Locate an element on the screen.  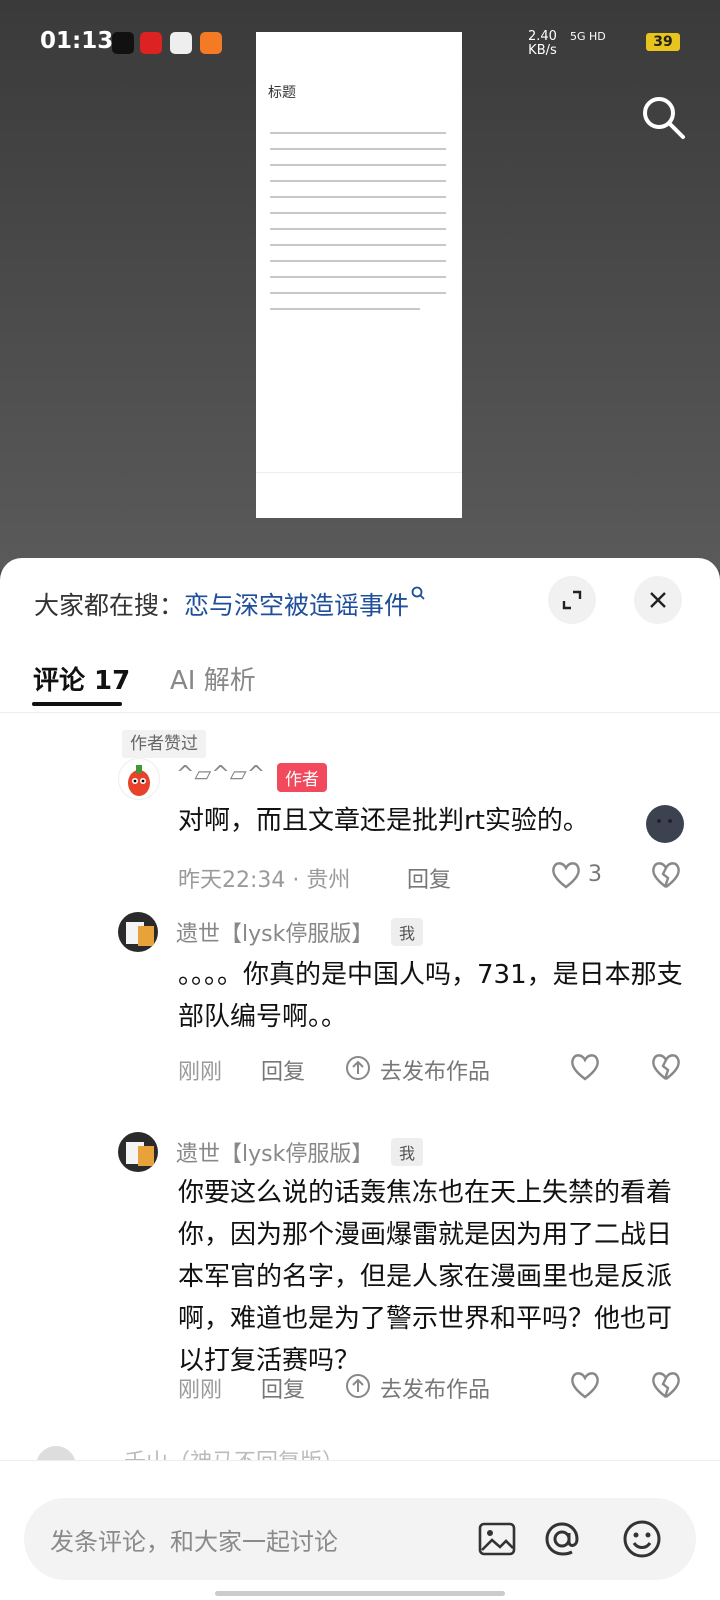
clock: 01:13 is located at coordinates (77, 41).